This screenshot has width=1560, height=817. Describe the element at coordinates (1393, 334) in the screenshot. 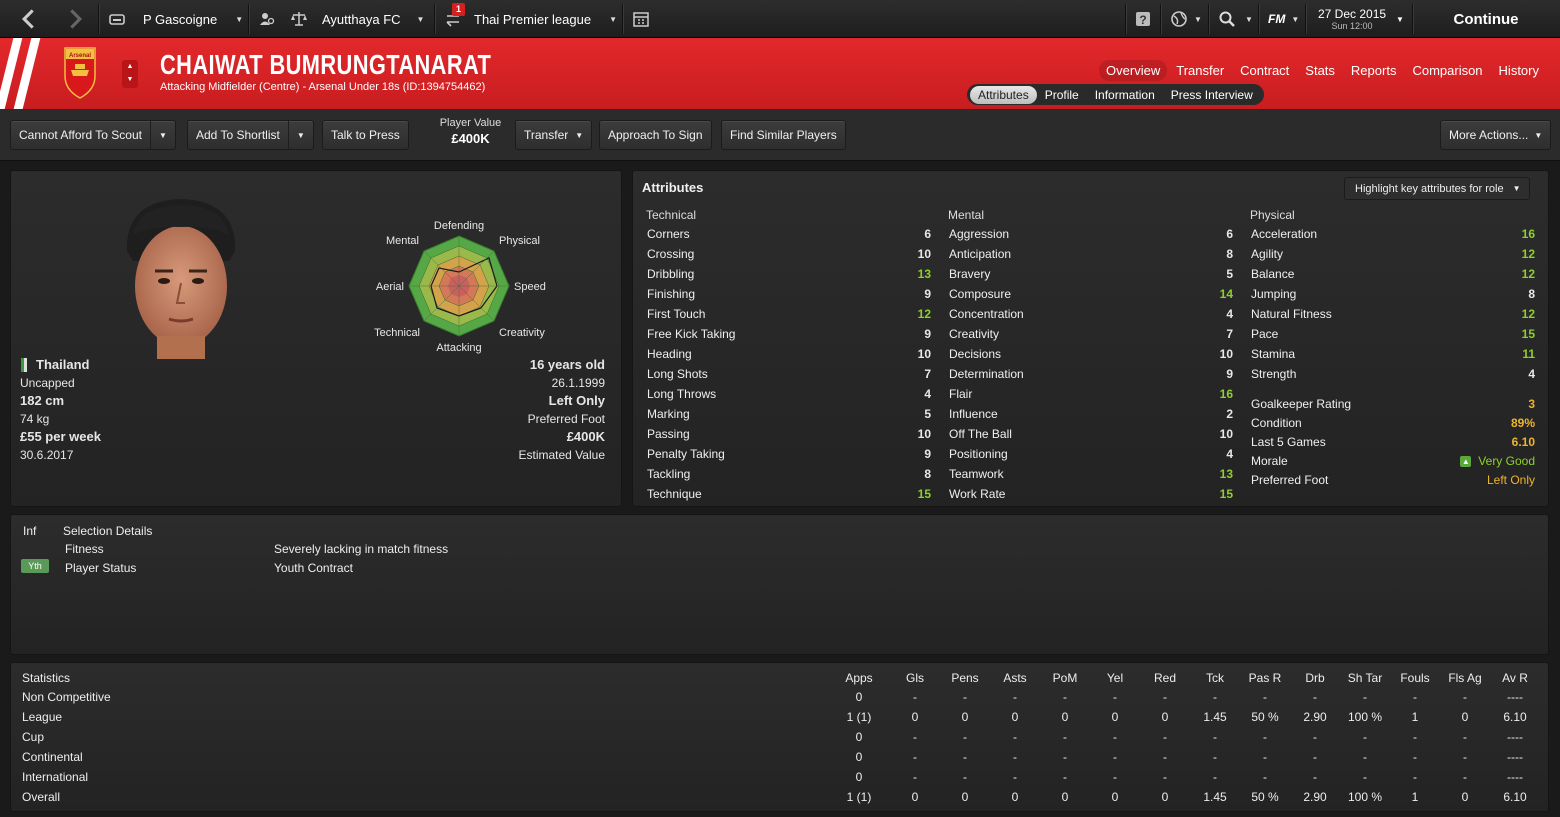

I see `physical-attribute-row: Pace 15` at that location.